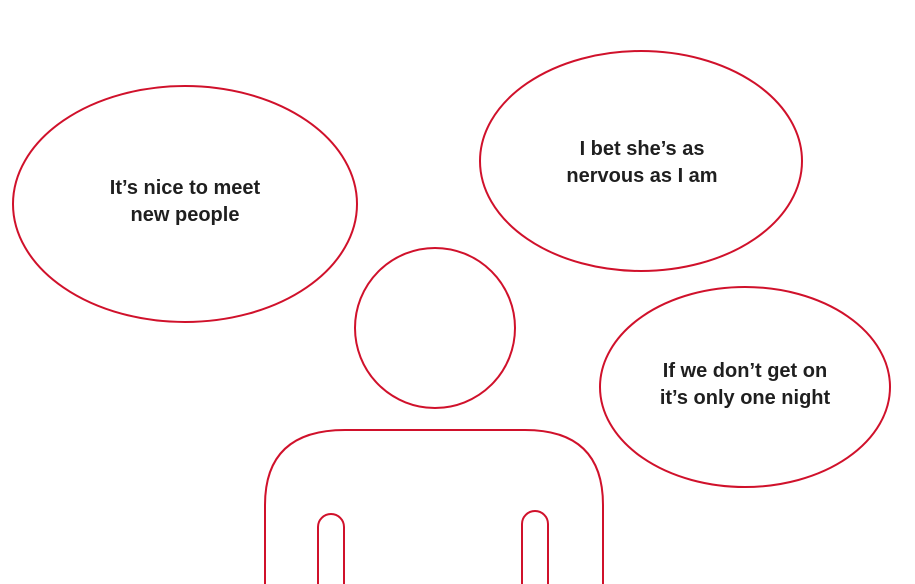 This screenshot has height=584, width=915. What do you see at coordinates (642, 149) in the screenshot?
I see `thought-text-2-line-1: I bet she’s as` at bounding box center [642, 149].